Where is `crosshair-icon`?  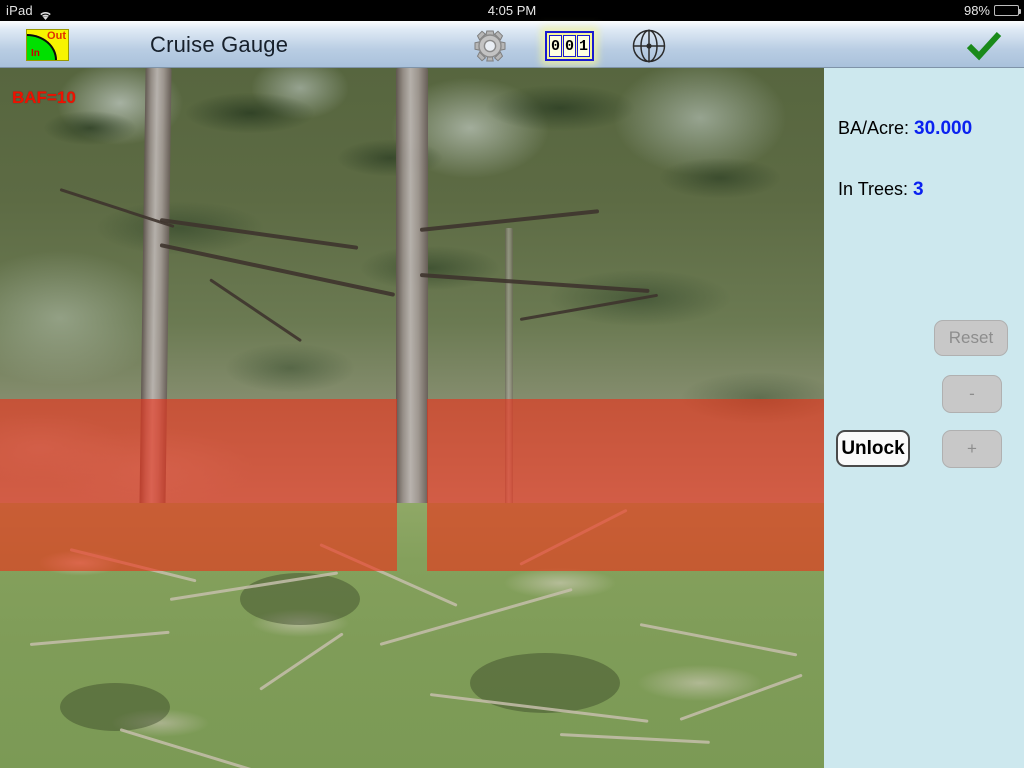 crosshair-icon is located at coordinates (649, 48).